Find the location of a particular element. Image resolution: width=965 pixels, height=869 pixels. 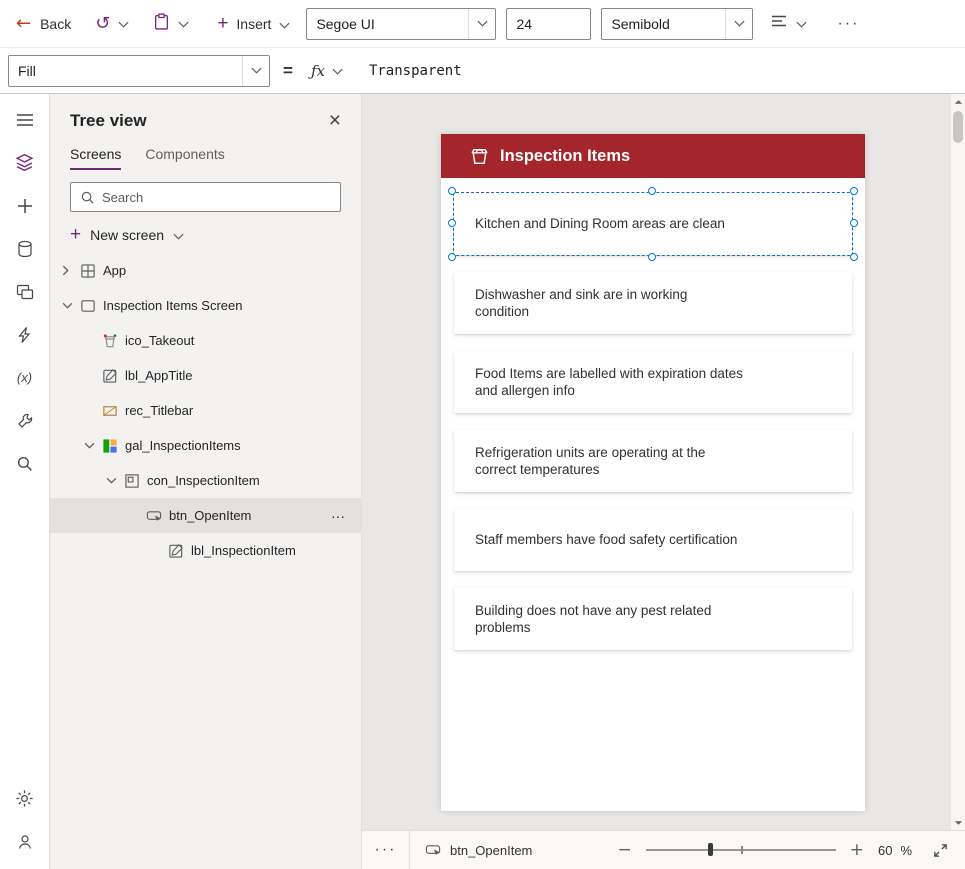

media-panel-button is located at coordinates (25, 291).